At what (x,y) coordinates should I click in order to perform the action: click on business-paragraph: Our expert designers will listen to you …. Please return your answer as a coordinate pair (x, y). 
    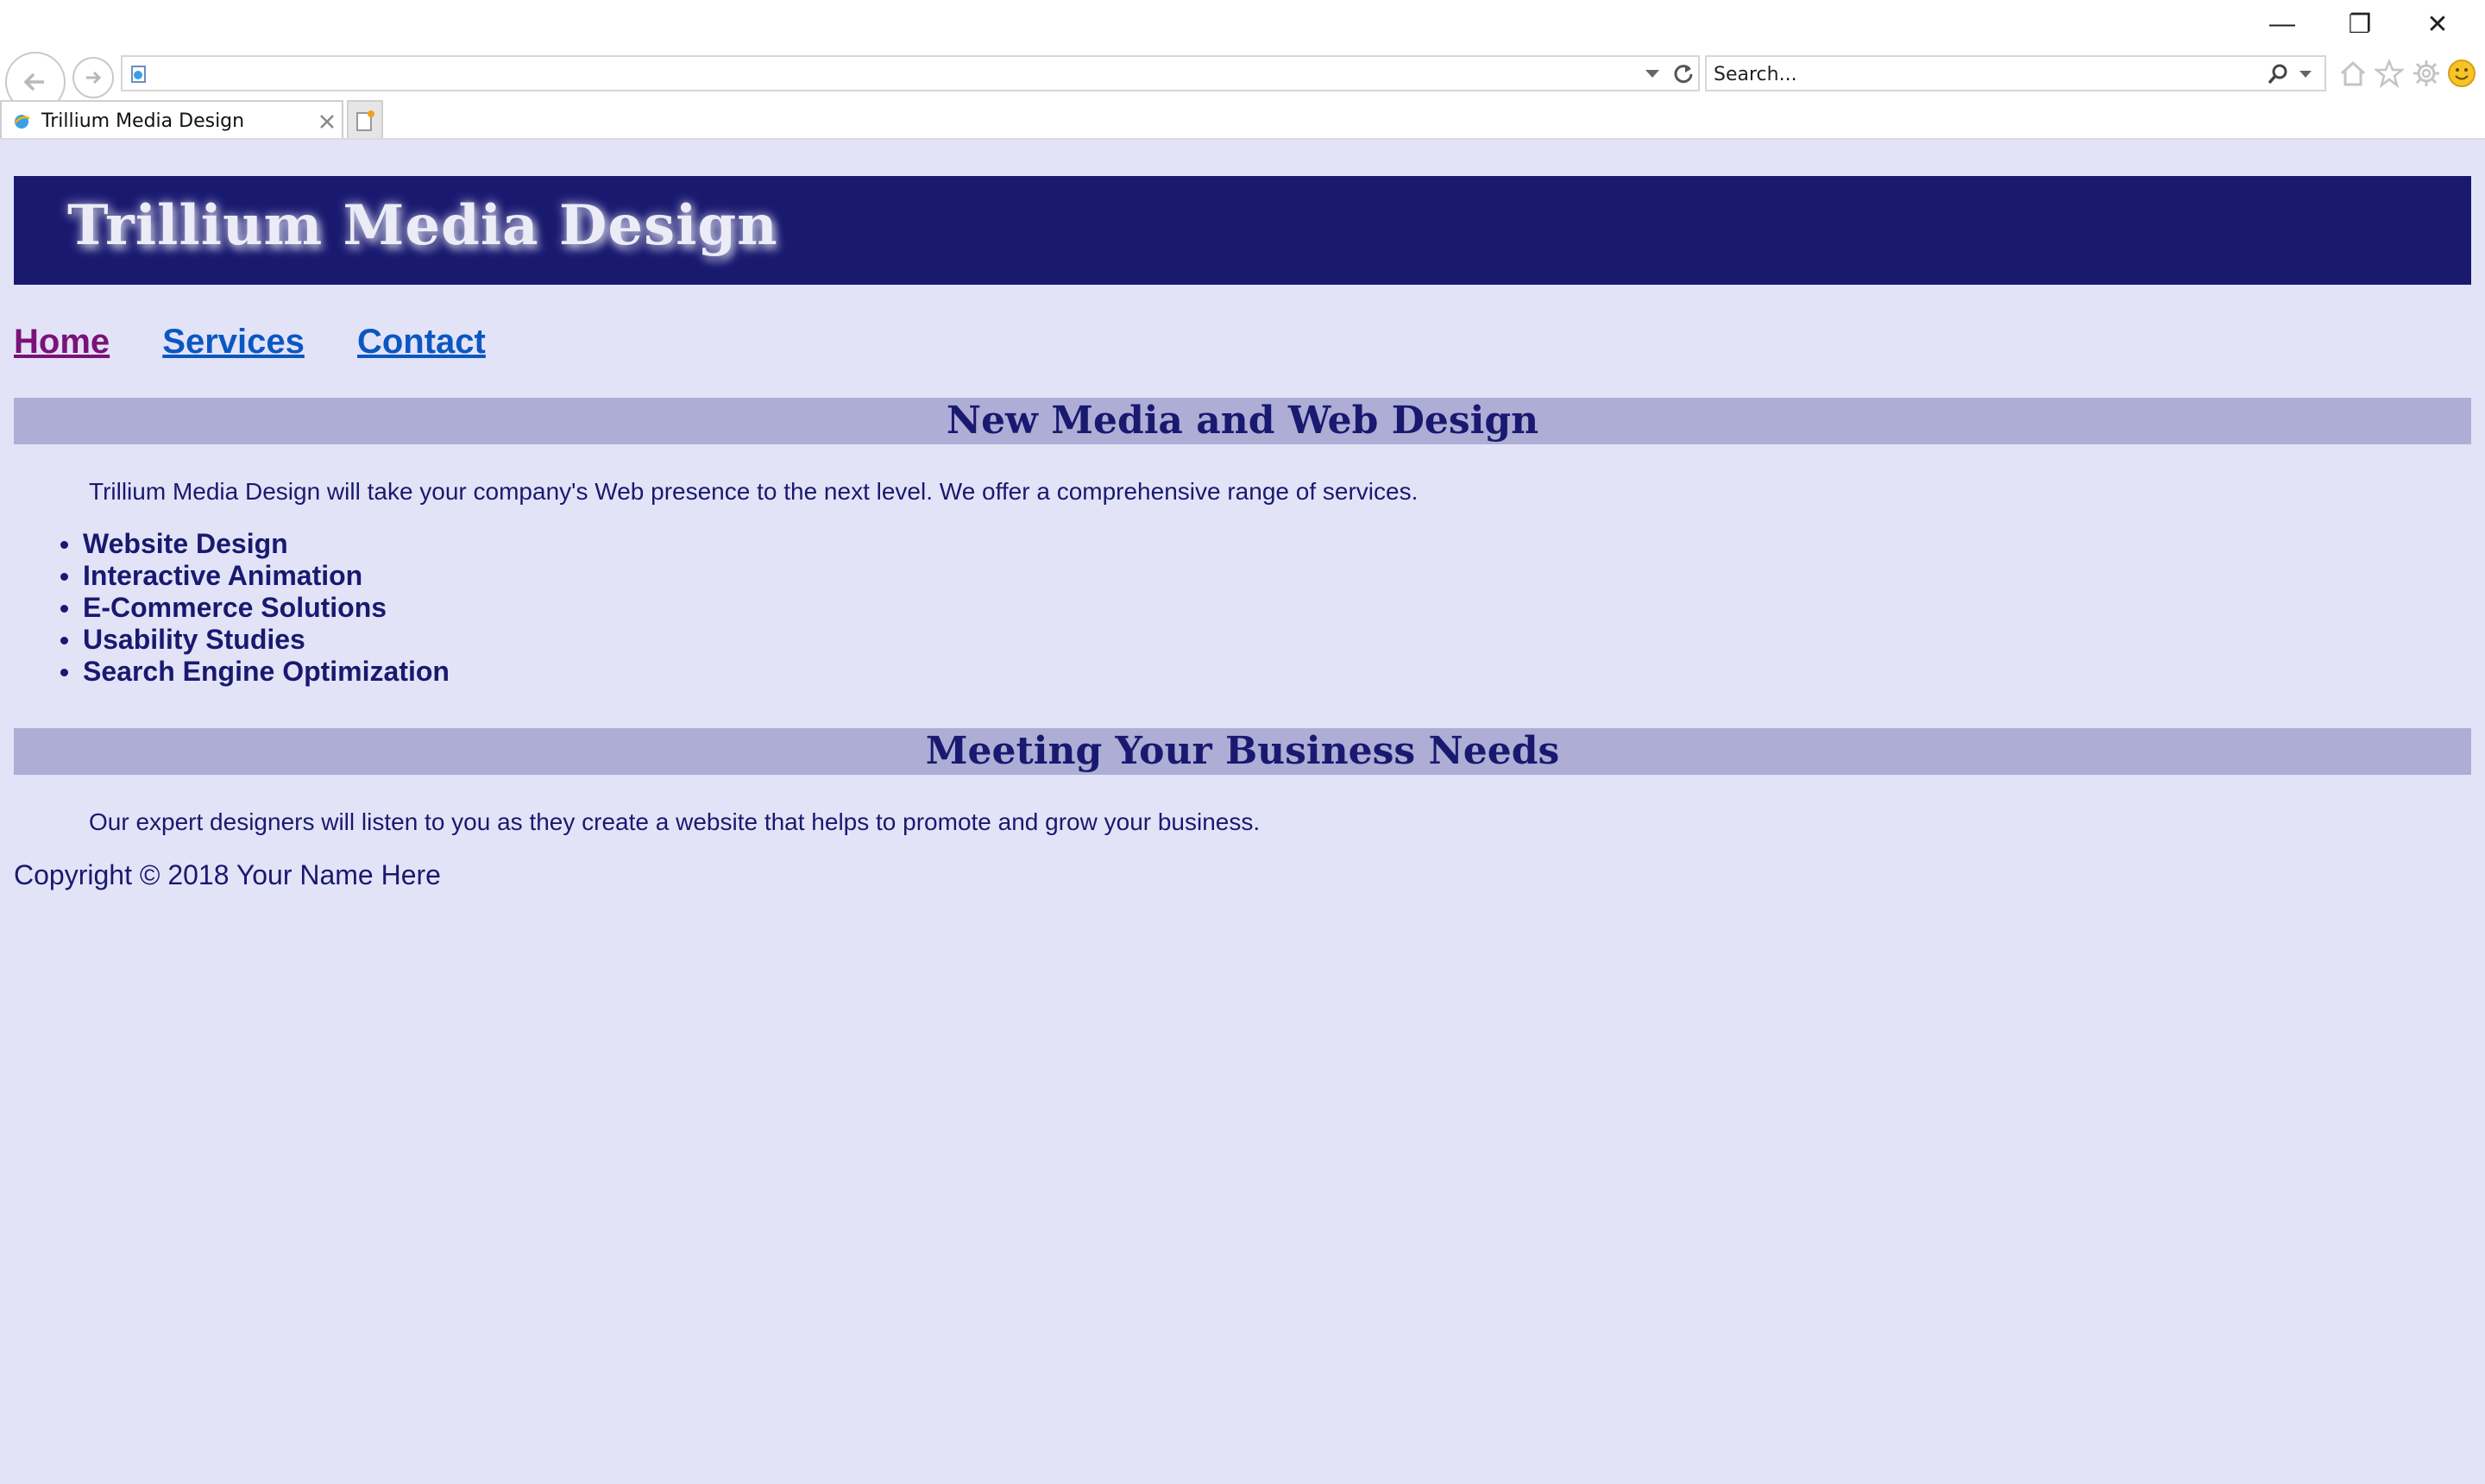
    Looking at the image, I should click on (675, 821).